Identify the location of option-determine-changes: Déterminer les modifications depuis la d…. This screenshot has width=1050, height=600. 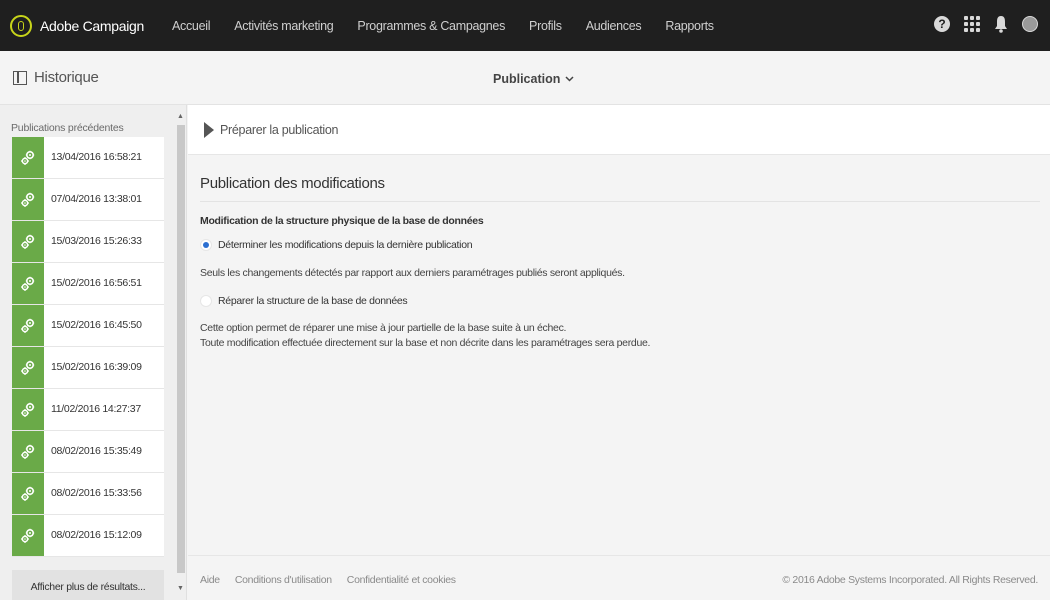
(620, 245).